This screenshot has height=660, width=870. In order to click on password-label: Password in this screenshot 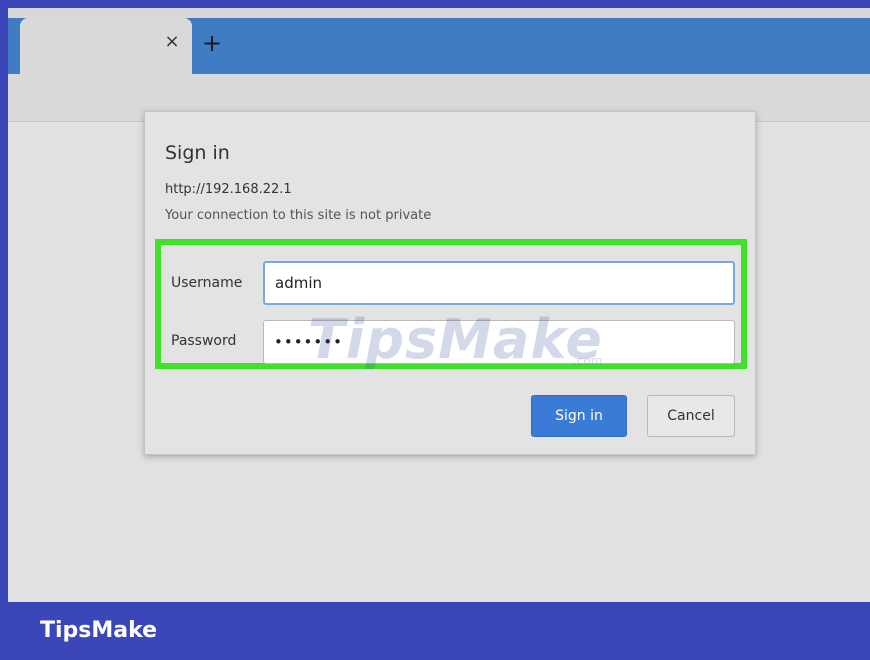, I will do `click(204, 341)`.